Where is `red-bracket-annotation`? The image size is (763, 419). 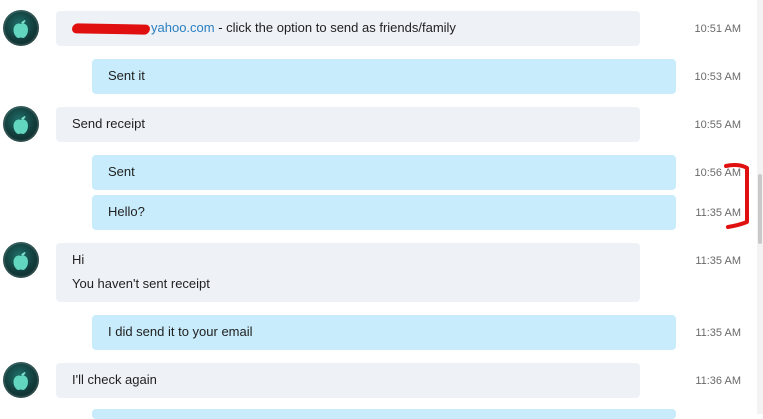
red-bracket-annotation is located at coordinates (736, 195).